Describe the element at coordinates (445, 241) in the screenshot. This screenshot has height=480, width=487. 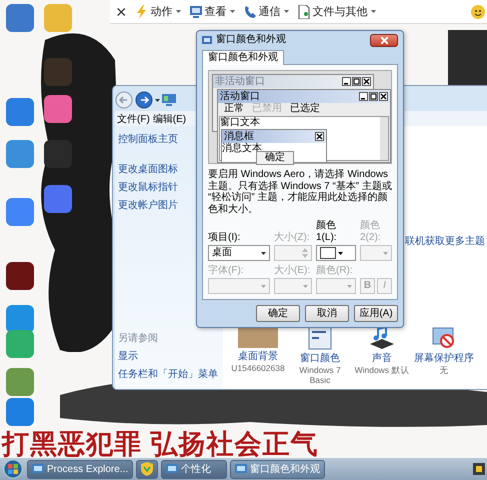
I see `online-themes-link: 联机获取更多主题` at that location.